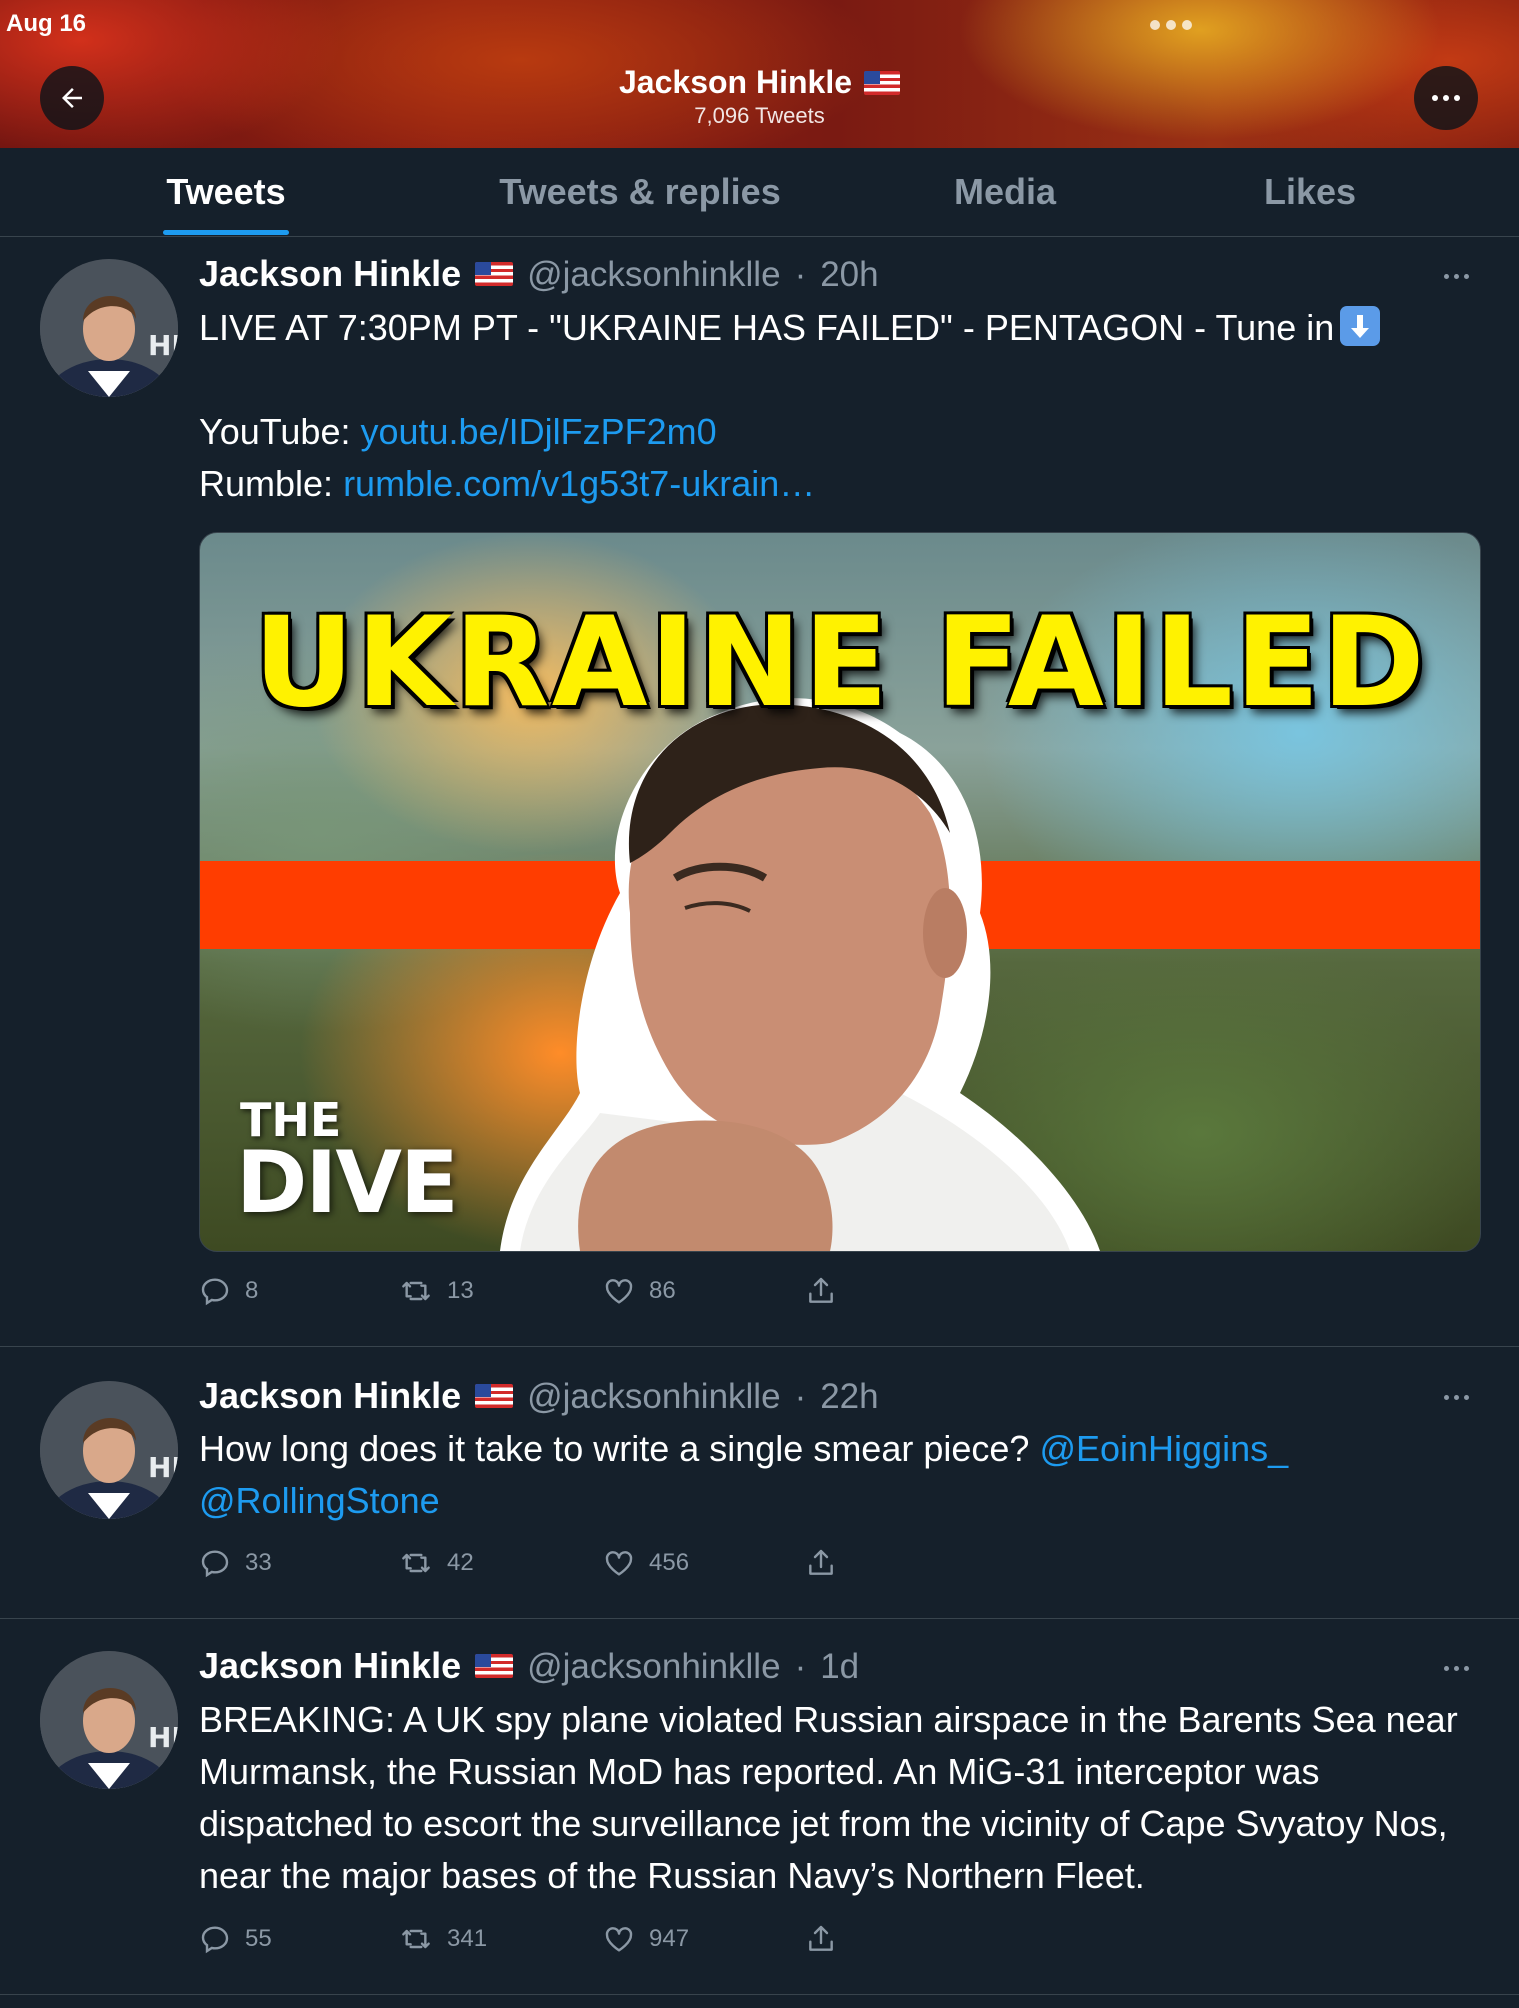  I want to click on youtube-label: YouTube:, so click(280, 431).